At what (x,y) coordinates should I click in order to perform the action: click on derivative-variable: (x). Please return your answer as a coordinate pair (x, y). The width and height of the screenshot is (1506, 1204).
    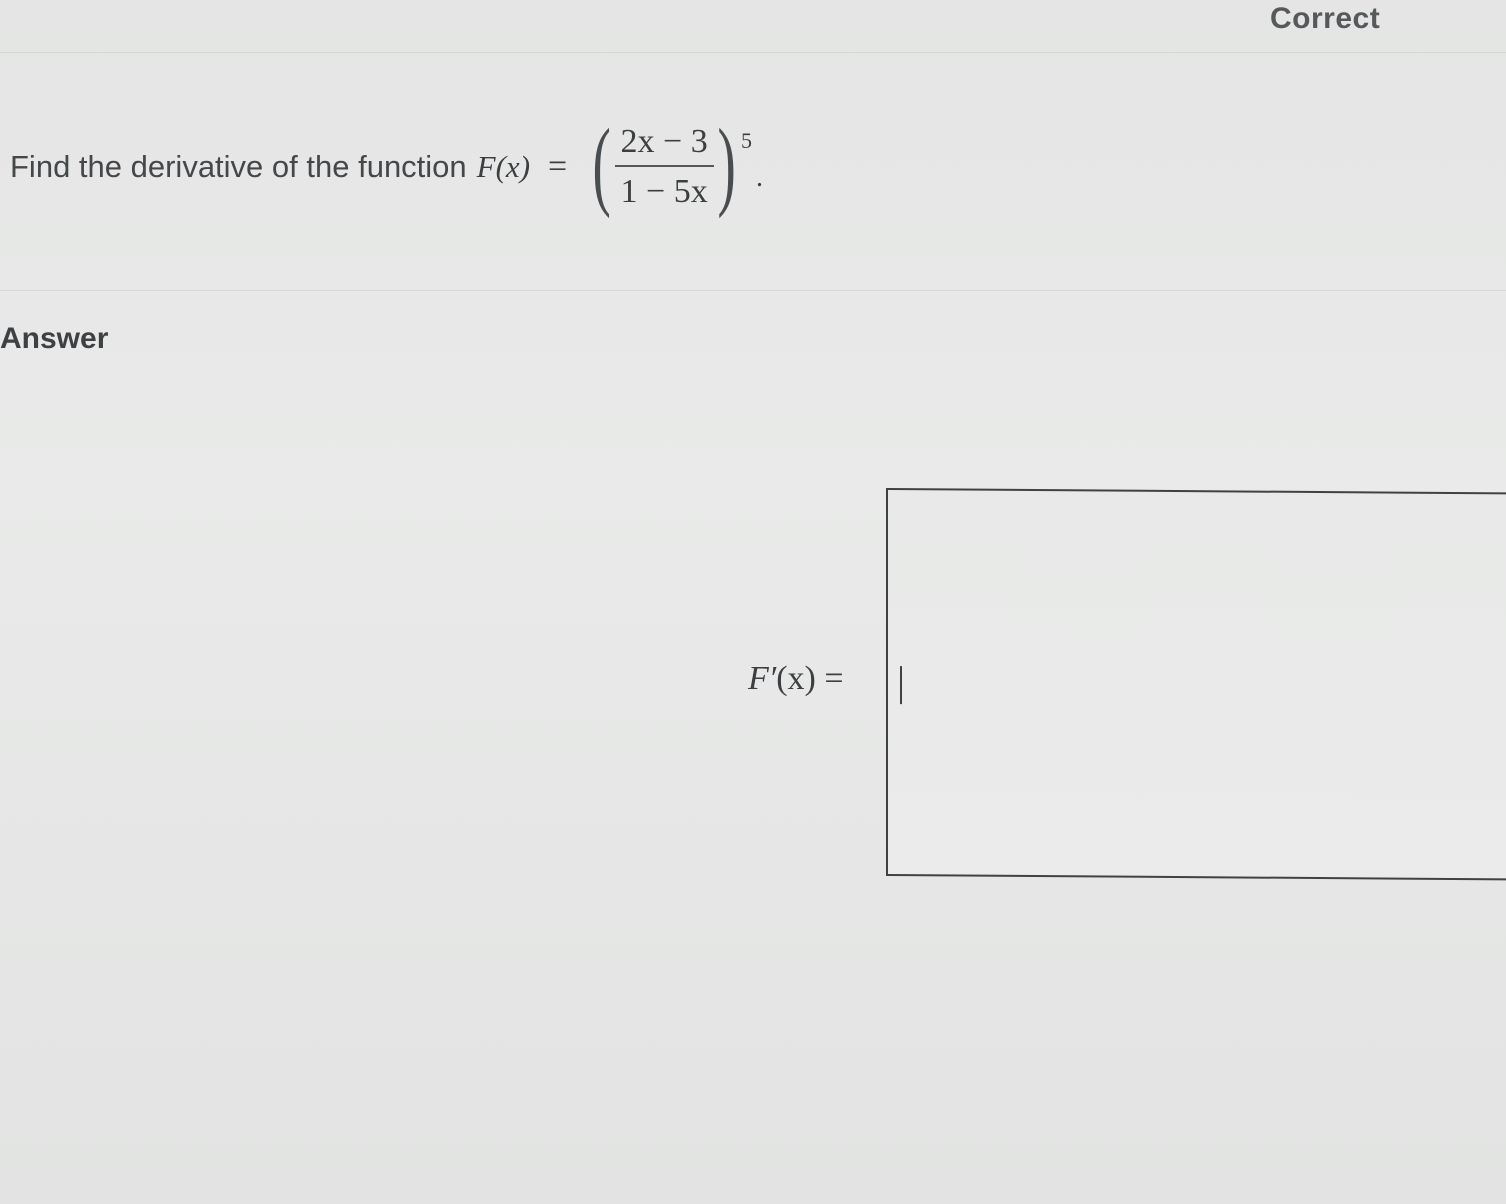
    Looking at the image, I should click on (796, 678).